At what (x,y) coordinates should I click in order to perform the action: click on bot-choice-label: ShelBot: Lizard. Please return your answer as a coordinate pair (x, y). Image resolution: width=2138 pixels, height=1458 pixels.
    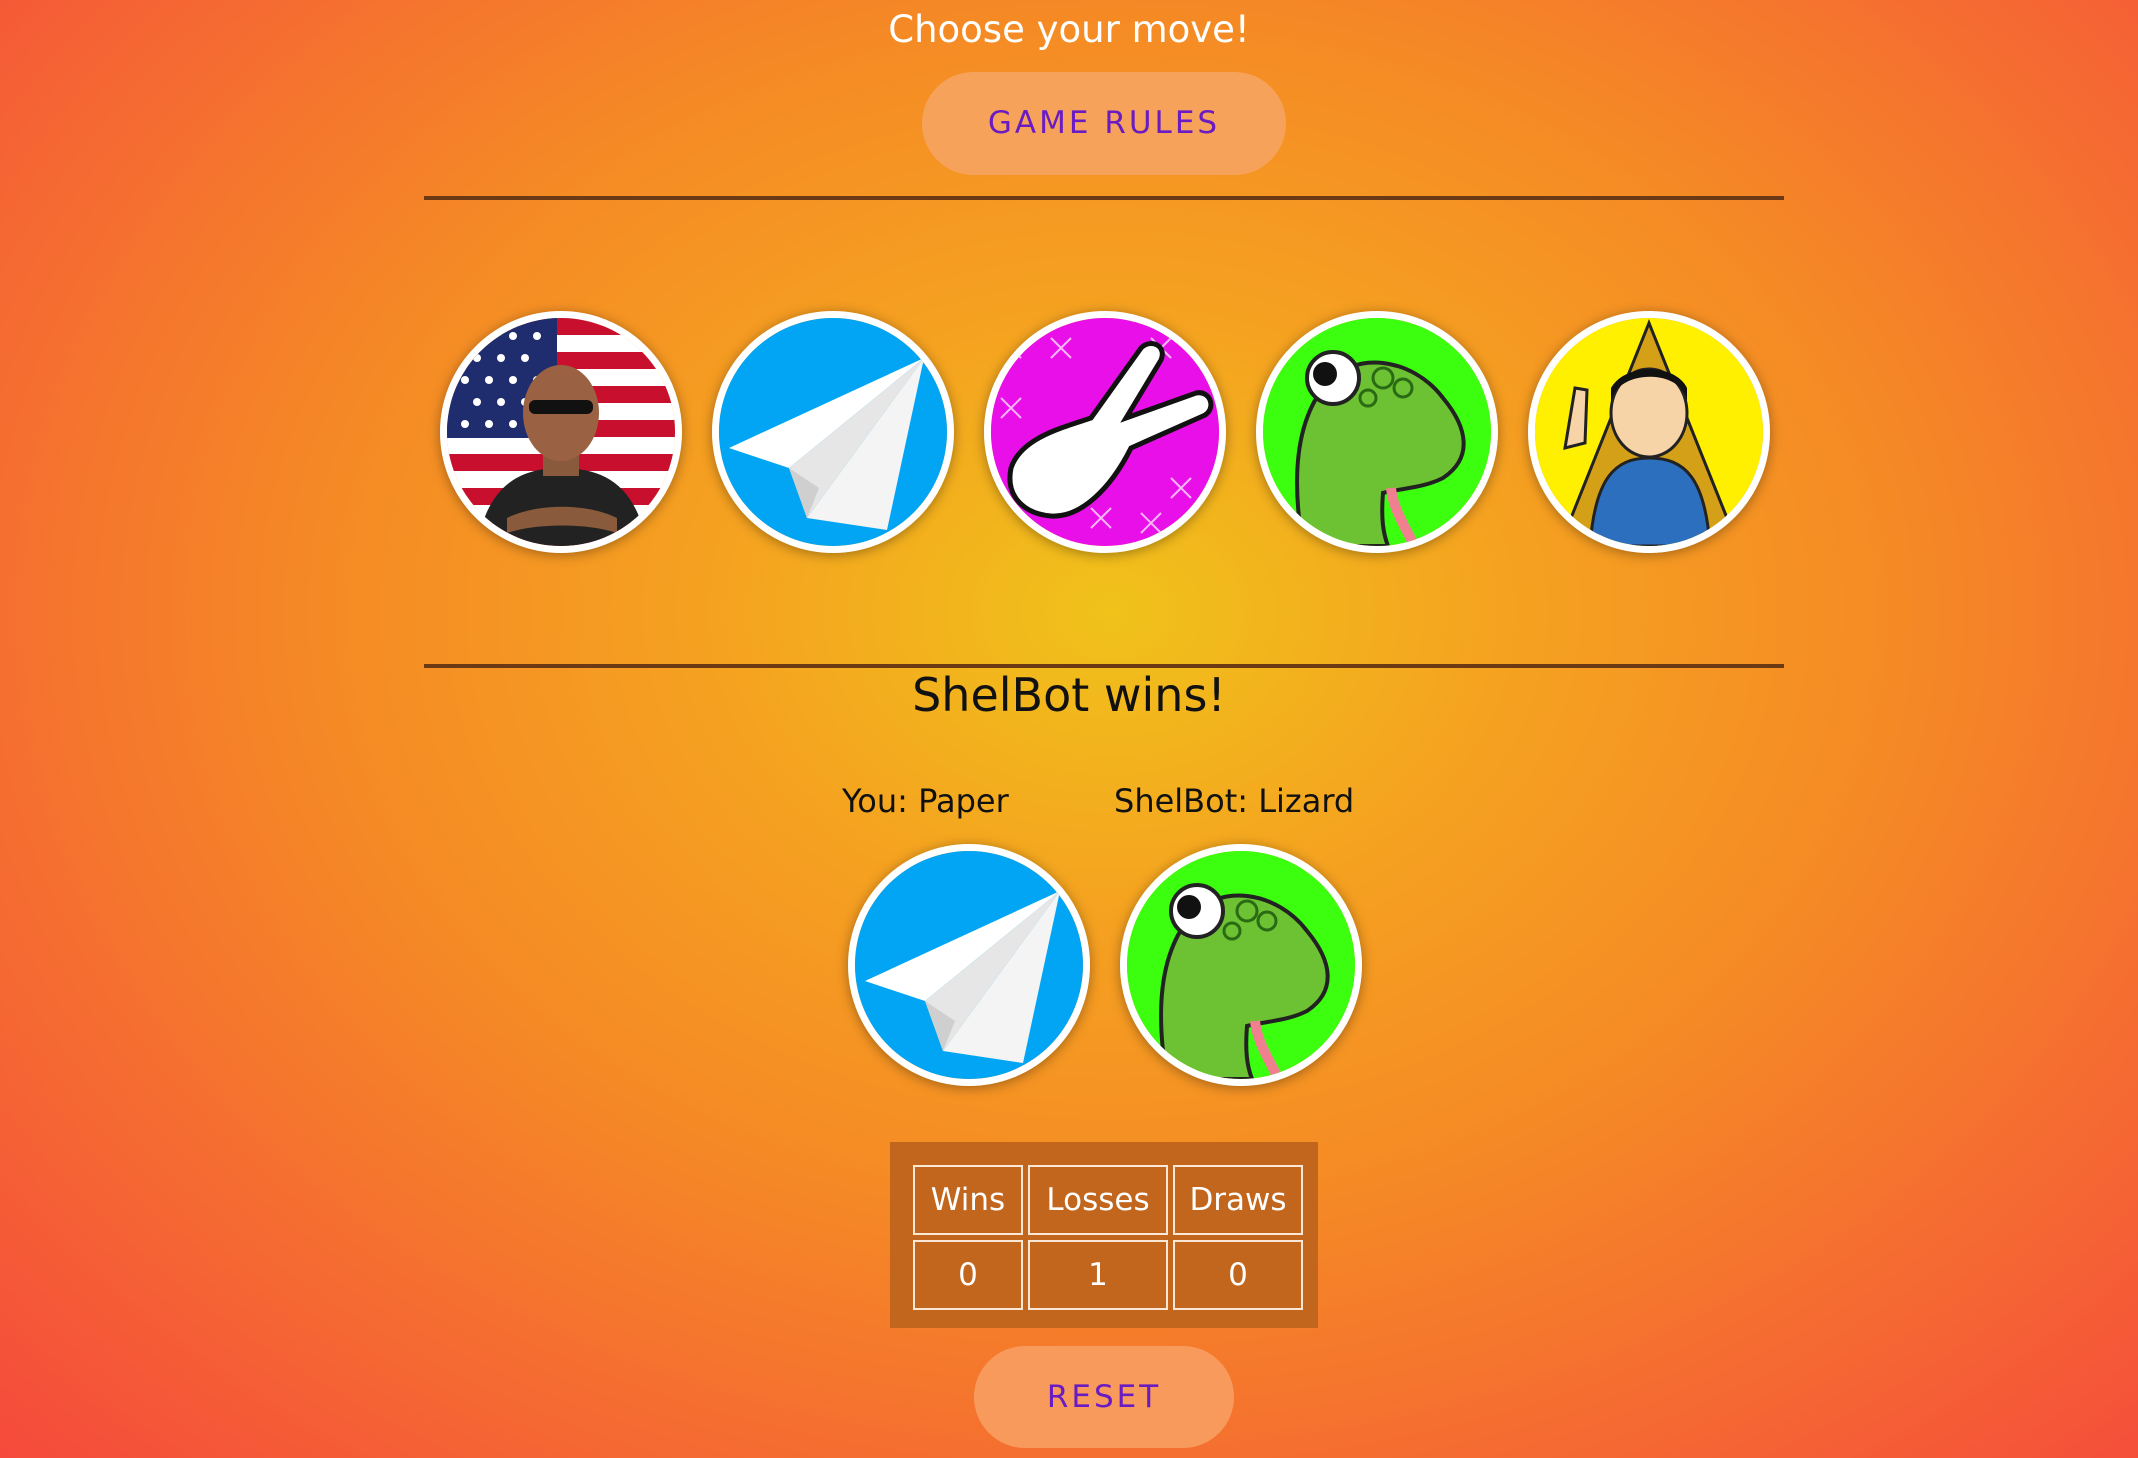
    Looking at the image, I should click on (1234, 801).